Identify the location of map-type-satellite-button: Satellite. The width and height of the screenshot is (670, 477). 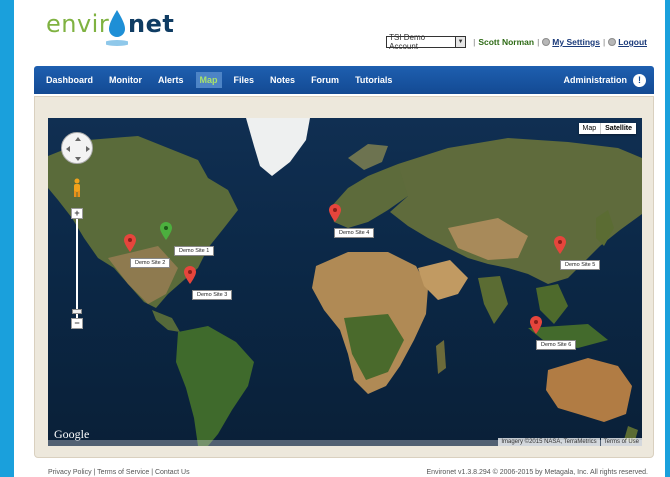
(618, 128).